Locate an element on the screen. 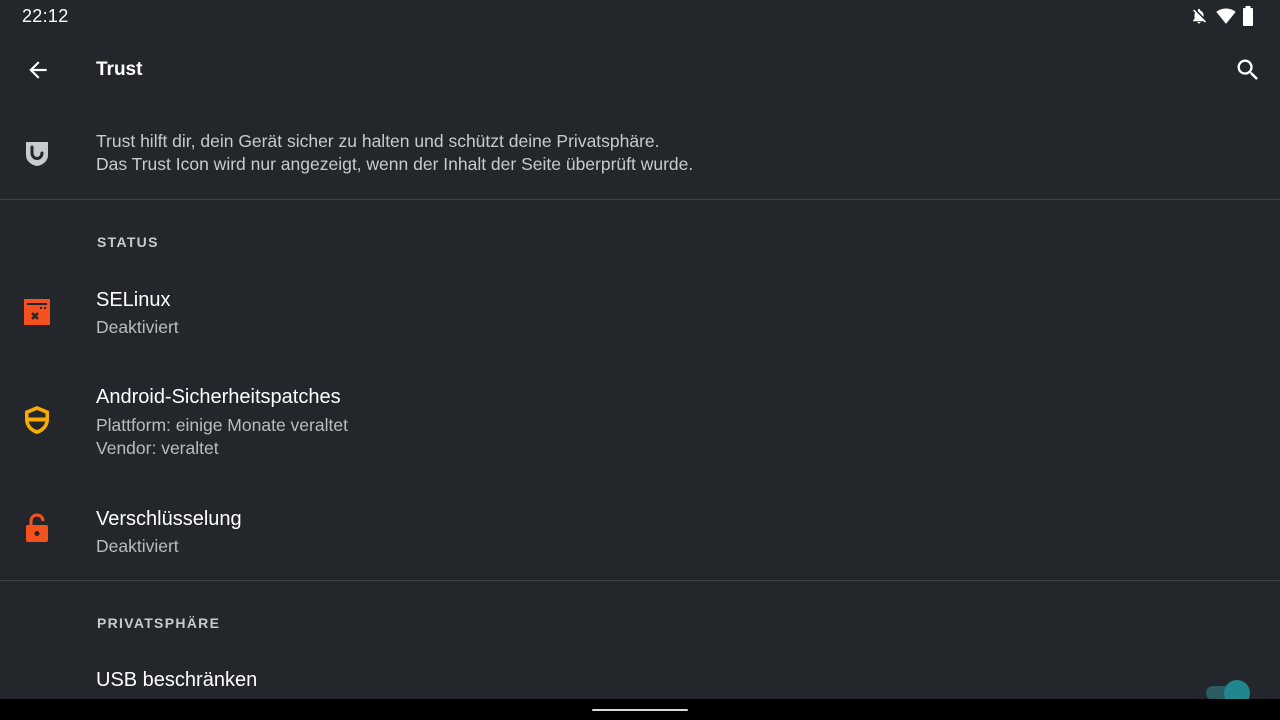  section-header-status: STATUS is located at coordinates (128, 242).